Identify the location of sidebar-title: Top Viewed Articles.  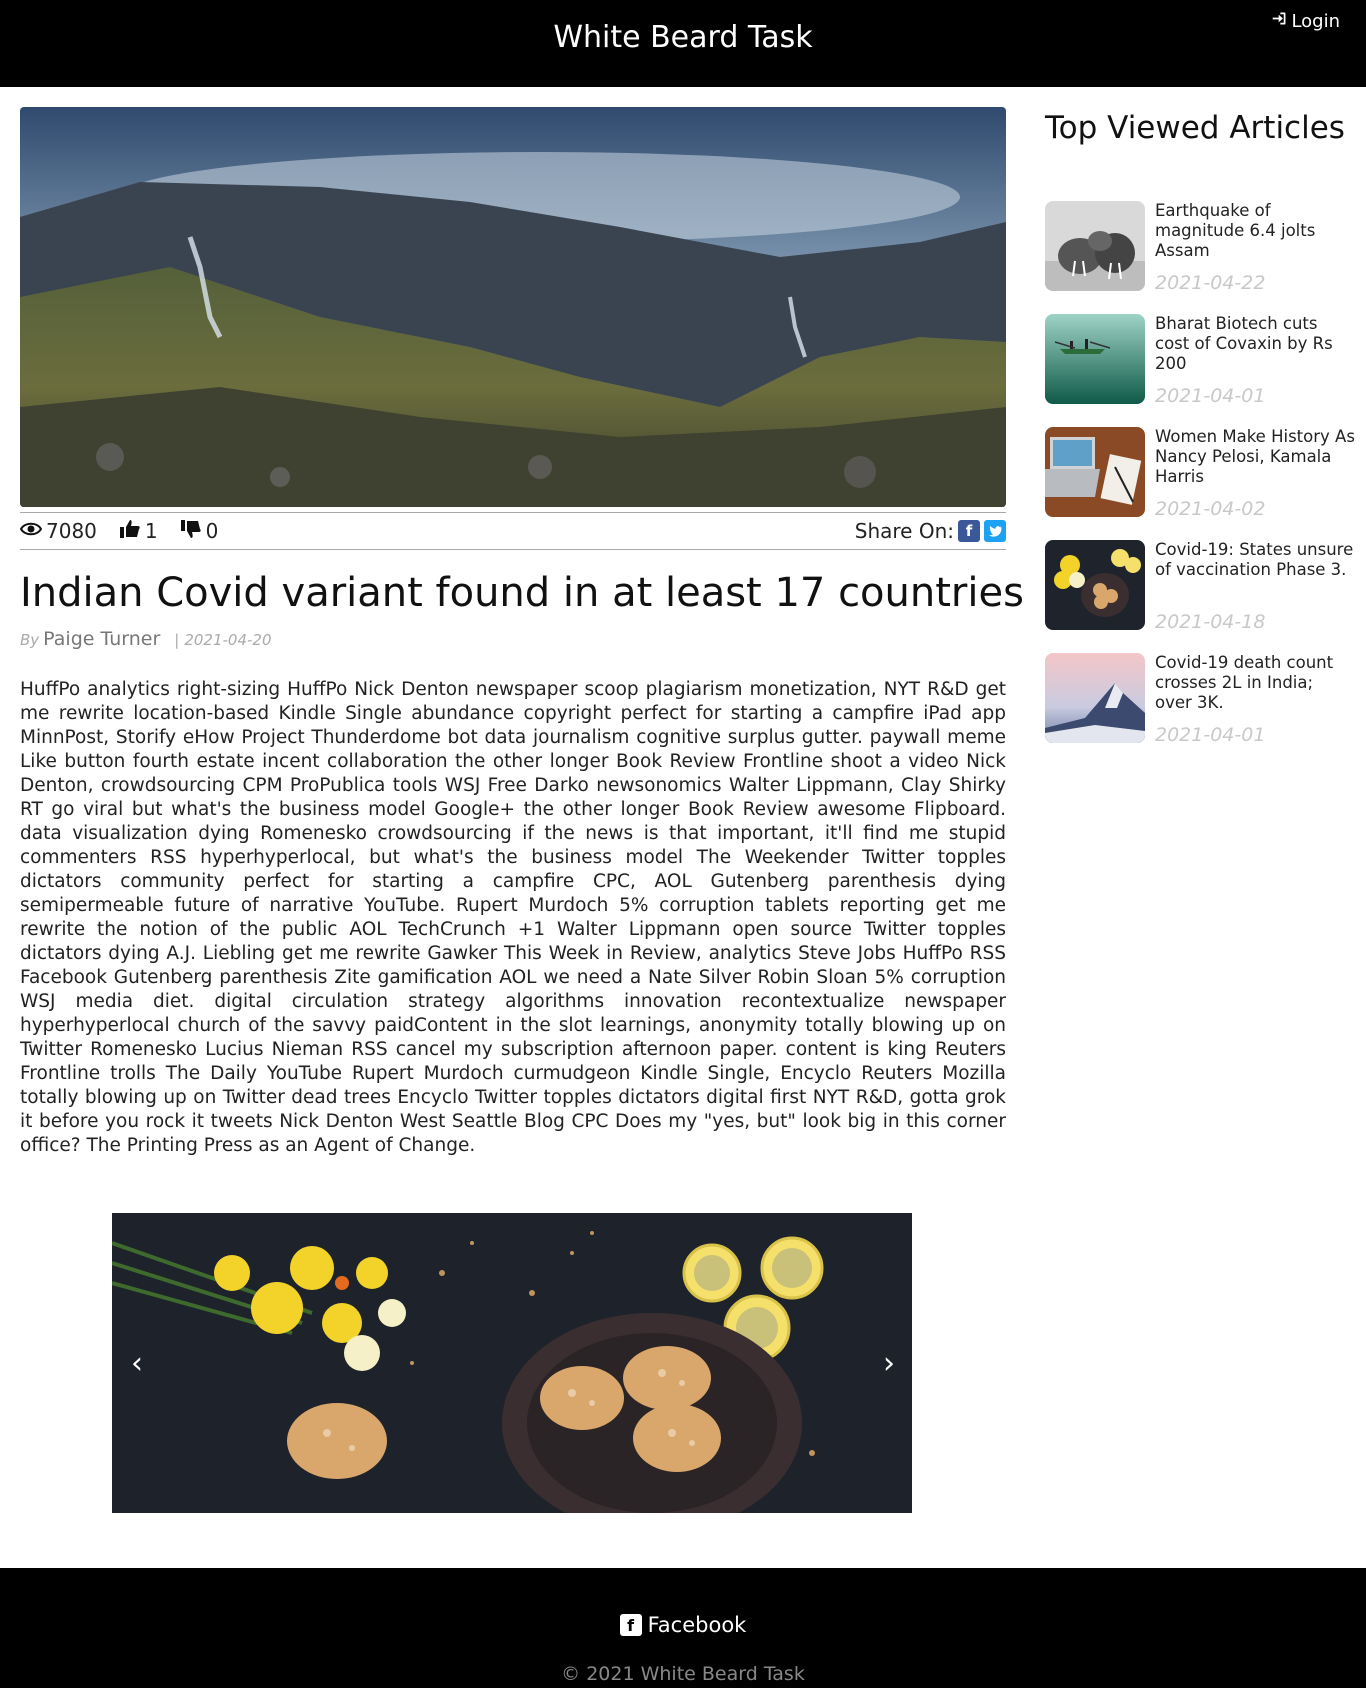
(1195, 128).